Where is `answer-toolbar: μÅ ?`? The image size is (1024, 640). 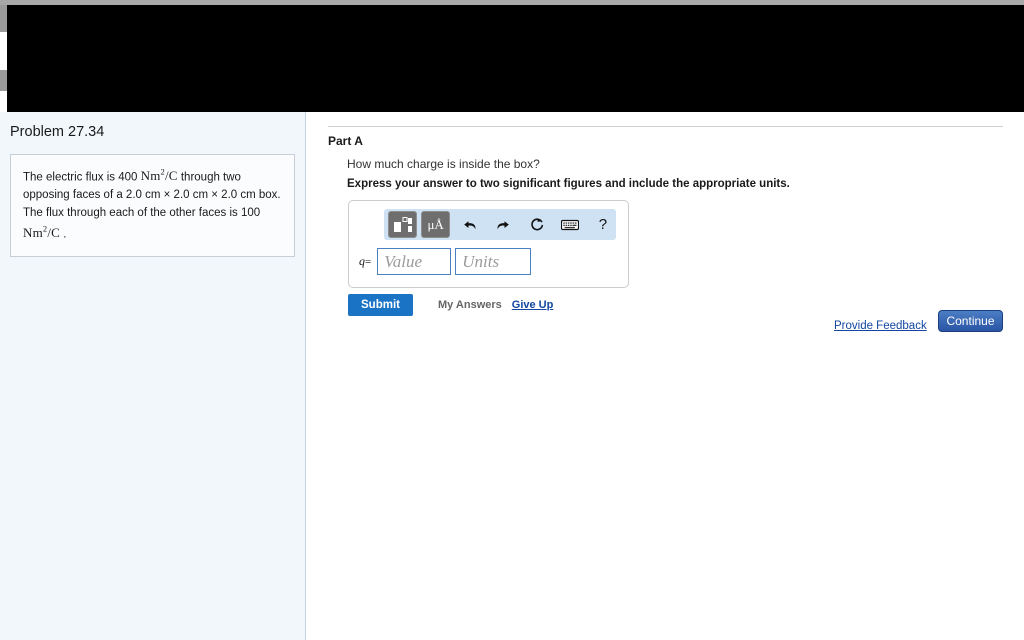 answer-toolbar: μÅ ? is located at coordinates (500, 224).